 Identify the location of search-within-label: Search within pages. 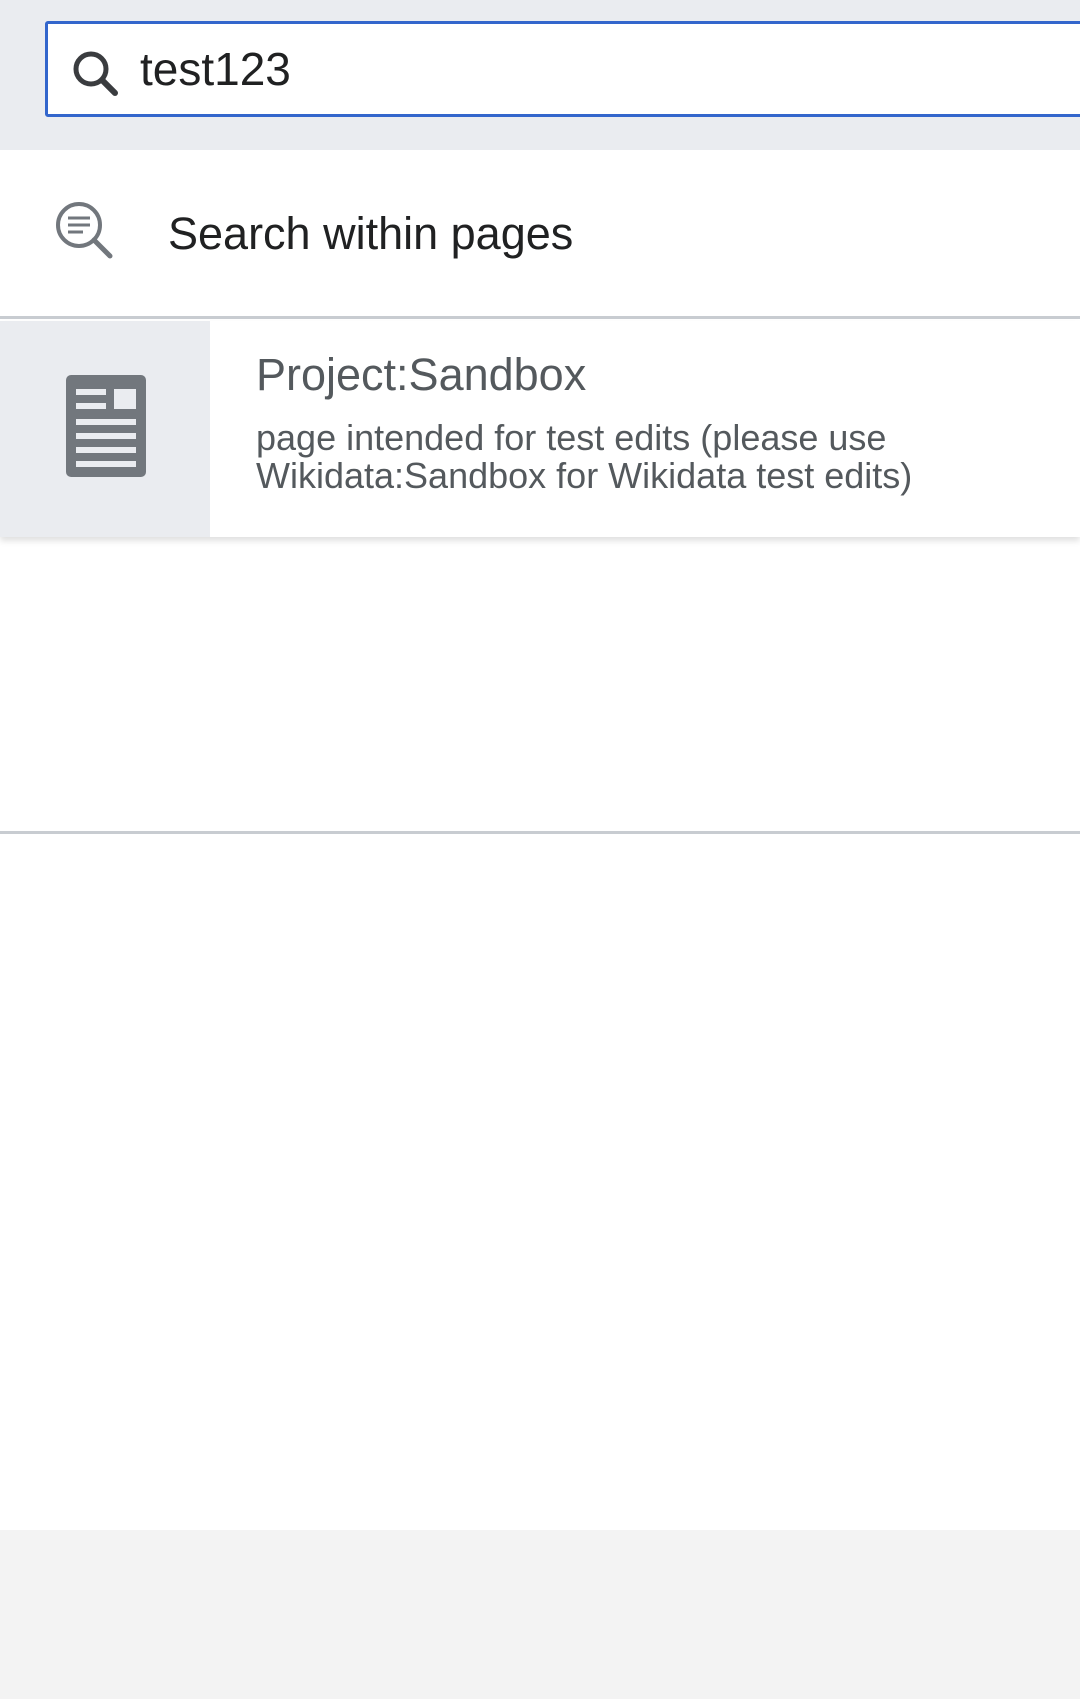
(371, 233).